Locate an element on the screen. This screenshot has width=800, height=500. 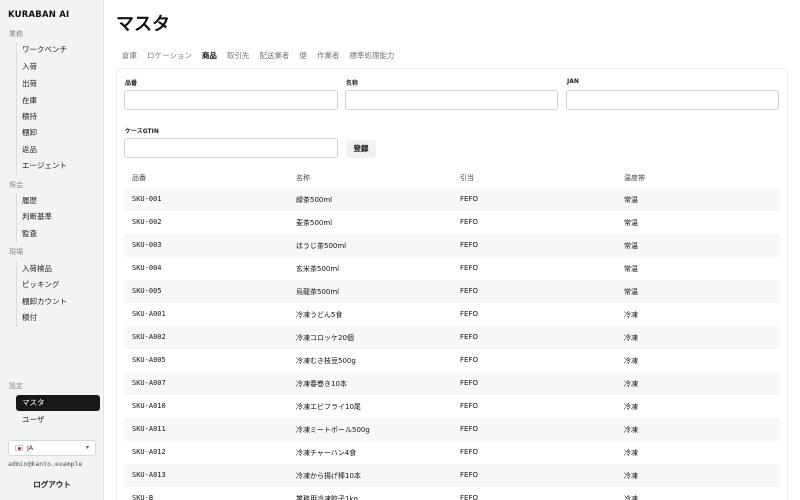
case-gtin-input is located at coordinates (231, 148).